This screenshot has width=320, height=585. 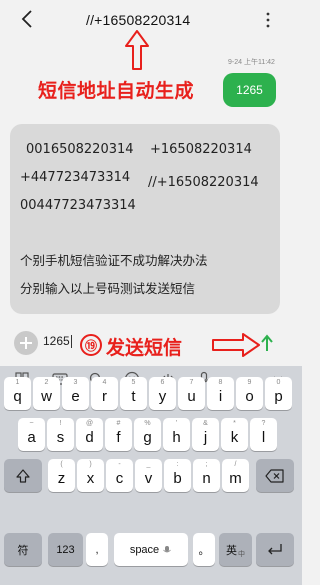 What do you see at coordinates (241, 554) in the screenshot?
I see `language-key-sub-label: 中` at bounding box center [241, 554].